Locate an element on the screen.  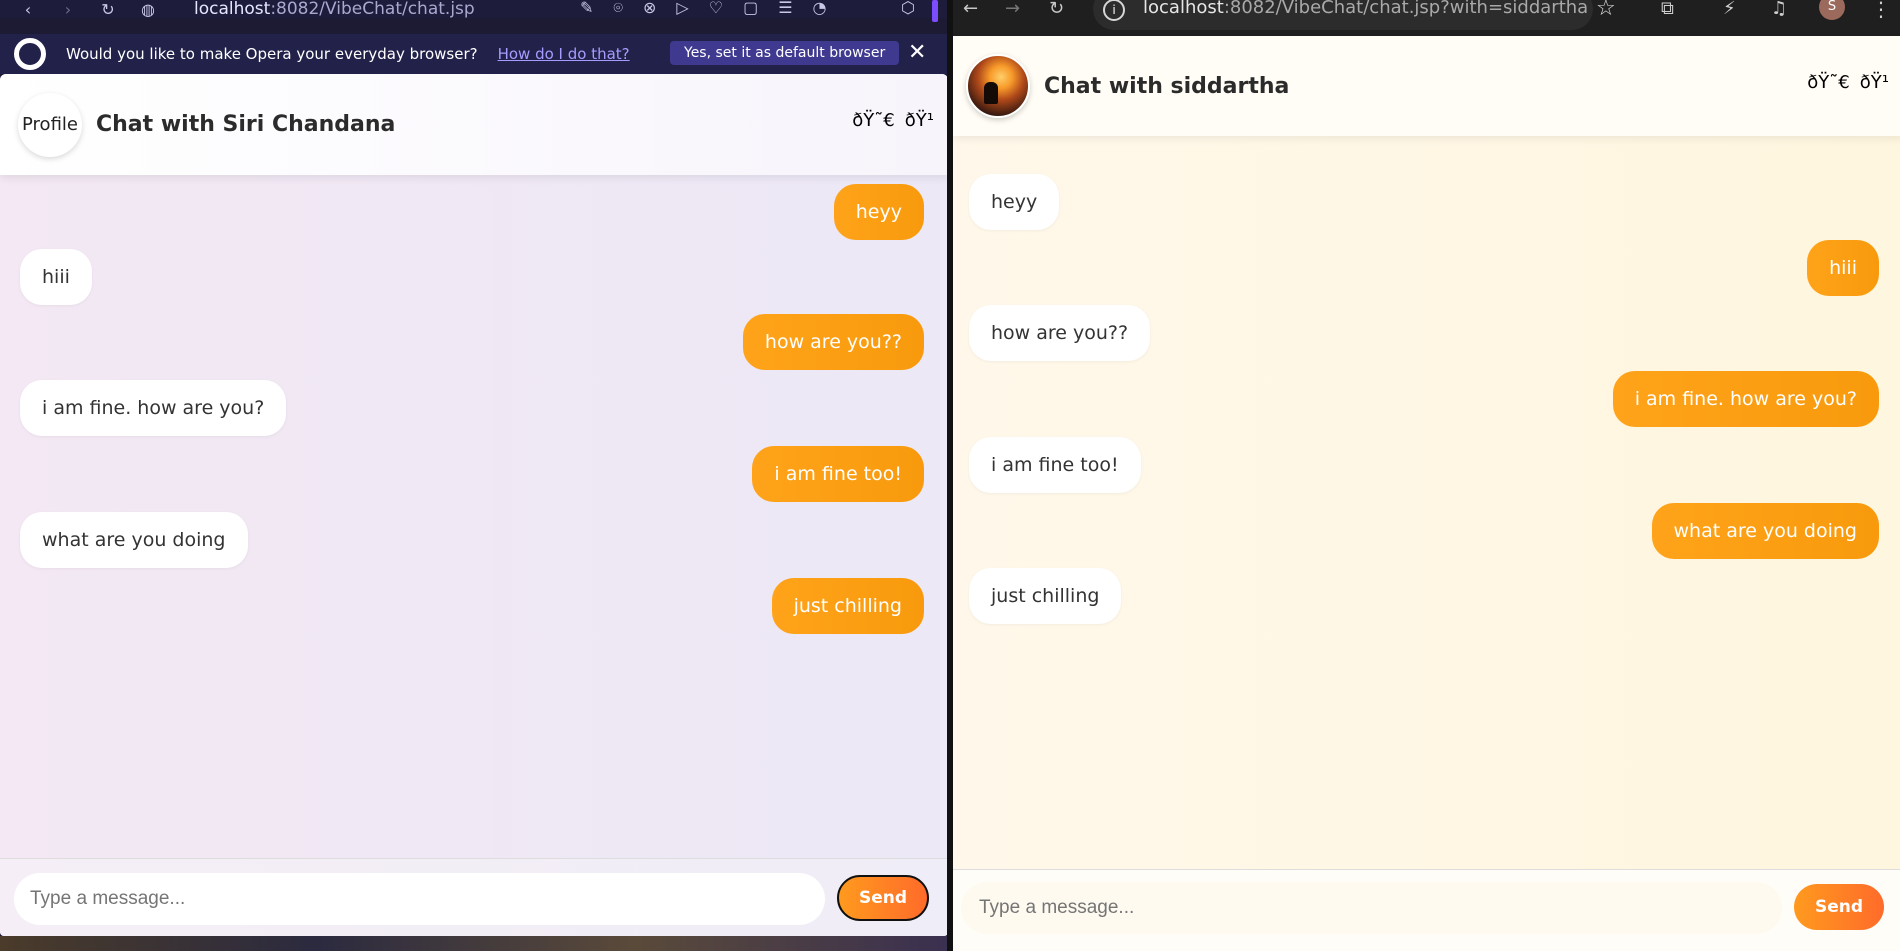
url-path: :8082/VibeChat/chat.jsp?with=siddartha is located at coordinates (1406, 9).